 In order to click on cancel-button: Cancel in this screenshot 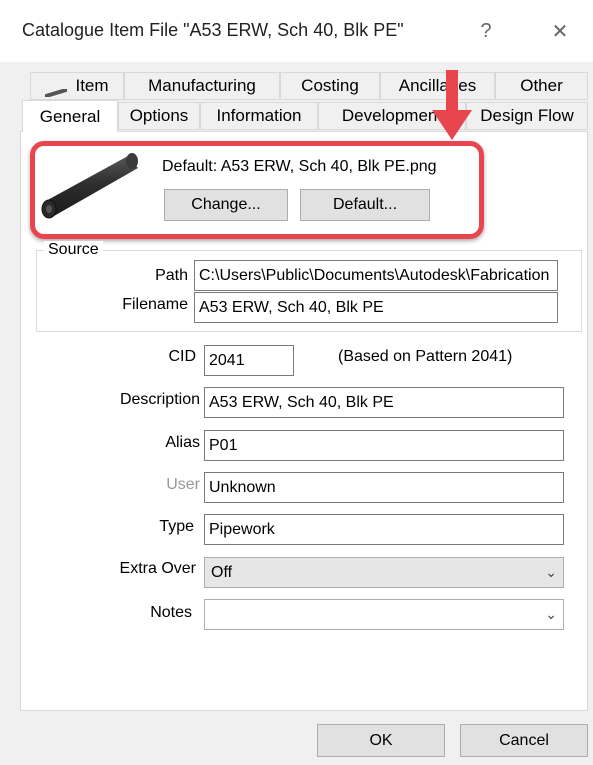, I will do `click(524, 740)`.